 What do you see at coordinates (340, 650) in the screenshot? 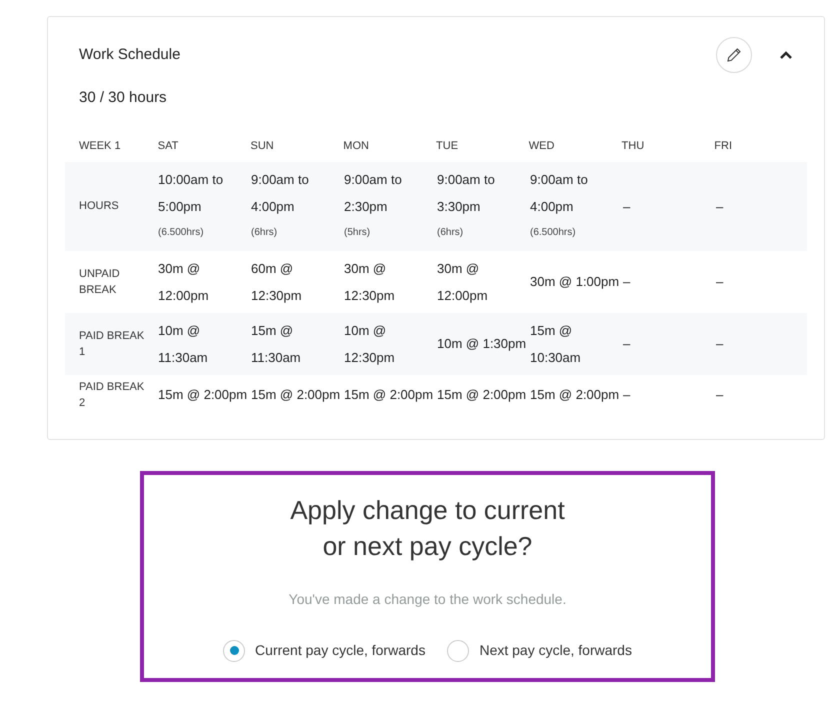
I see `radio-label: Current pay cycle, forwards` at bounding box center [340, 650].